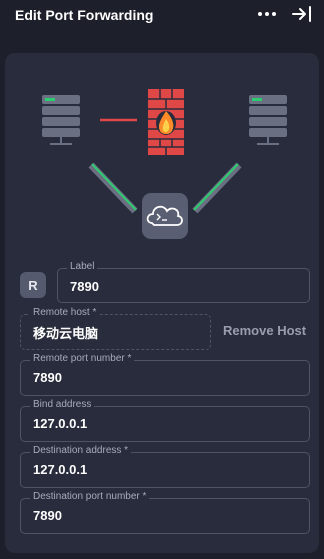 The image size is (324, 559). What do you see at coordinates (60, 423) in the screenshot?
I see `bind-address-value: 127.0.0.1` at bounding box center [60, 423].